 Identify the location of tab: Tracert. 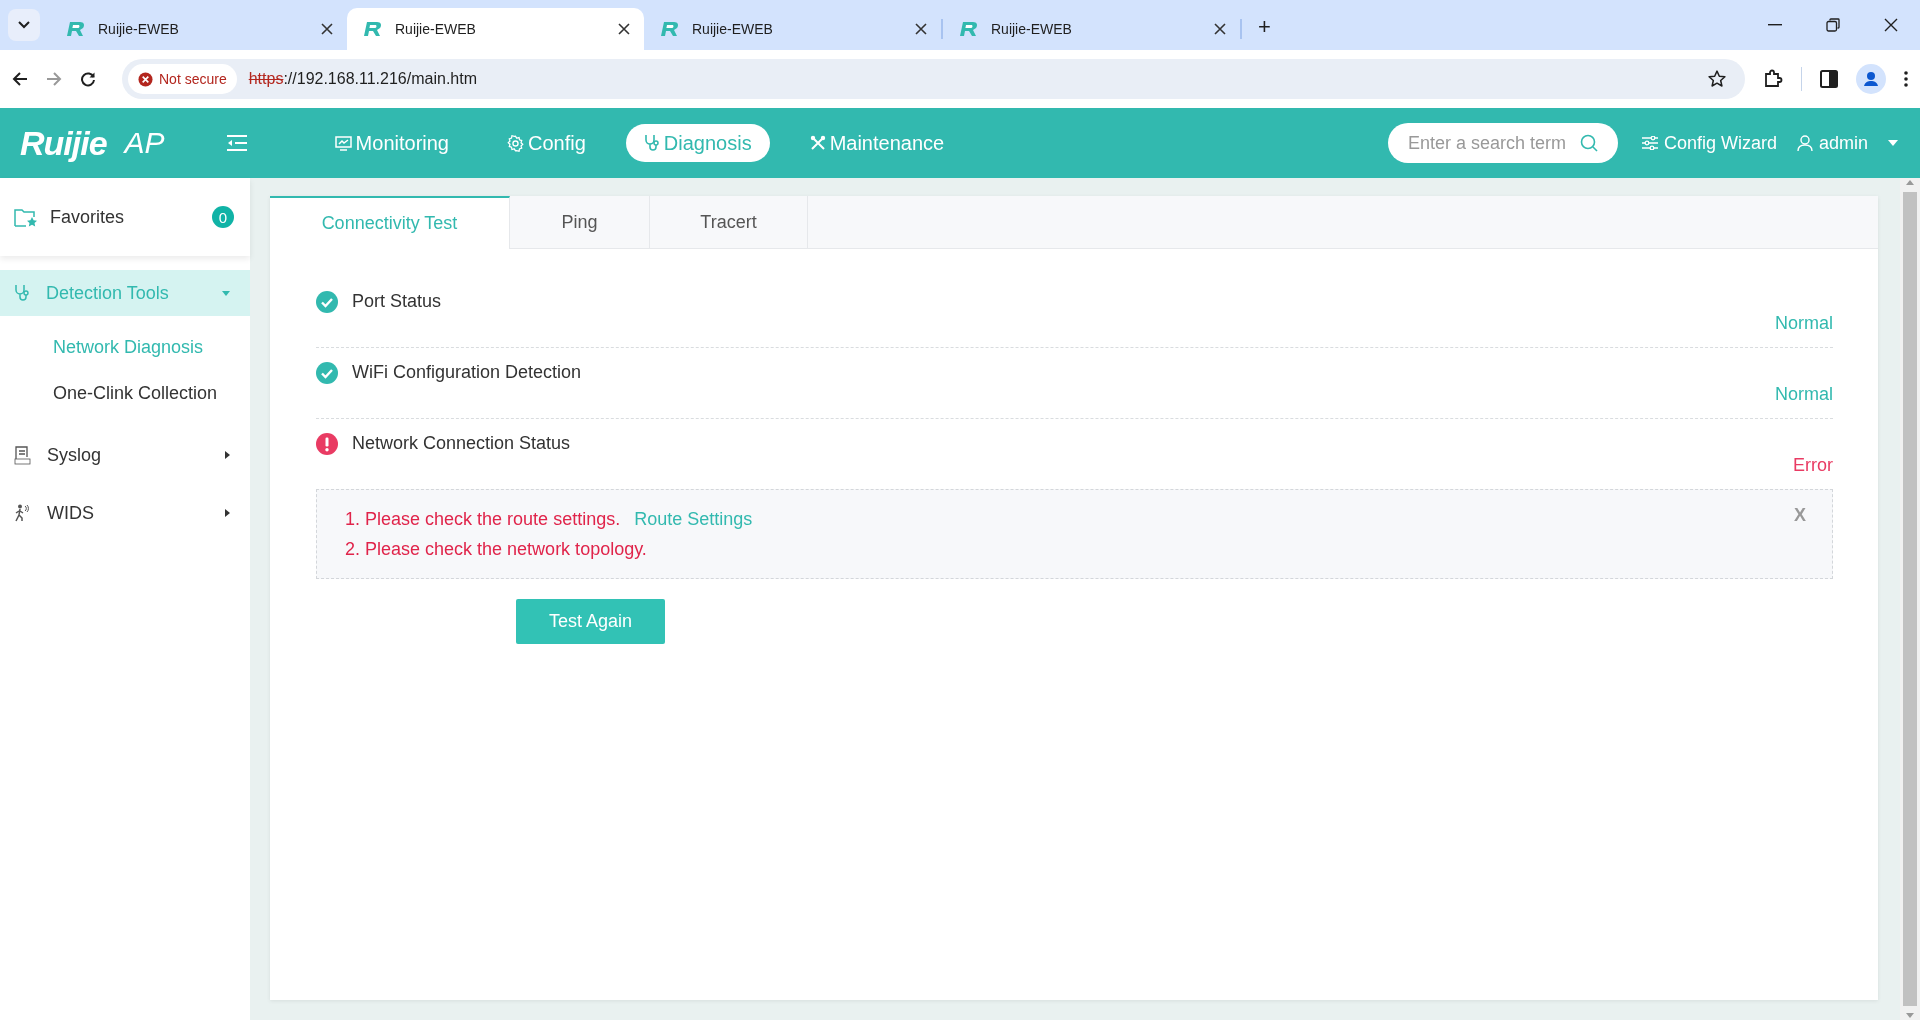
(729, 222).